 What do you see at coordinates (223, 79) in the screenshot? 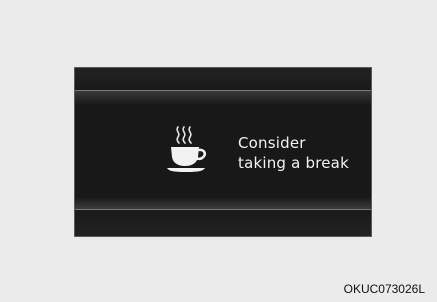
I see `display-top-band` at bounding box center [223, 79].